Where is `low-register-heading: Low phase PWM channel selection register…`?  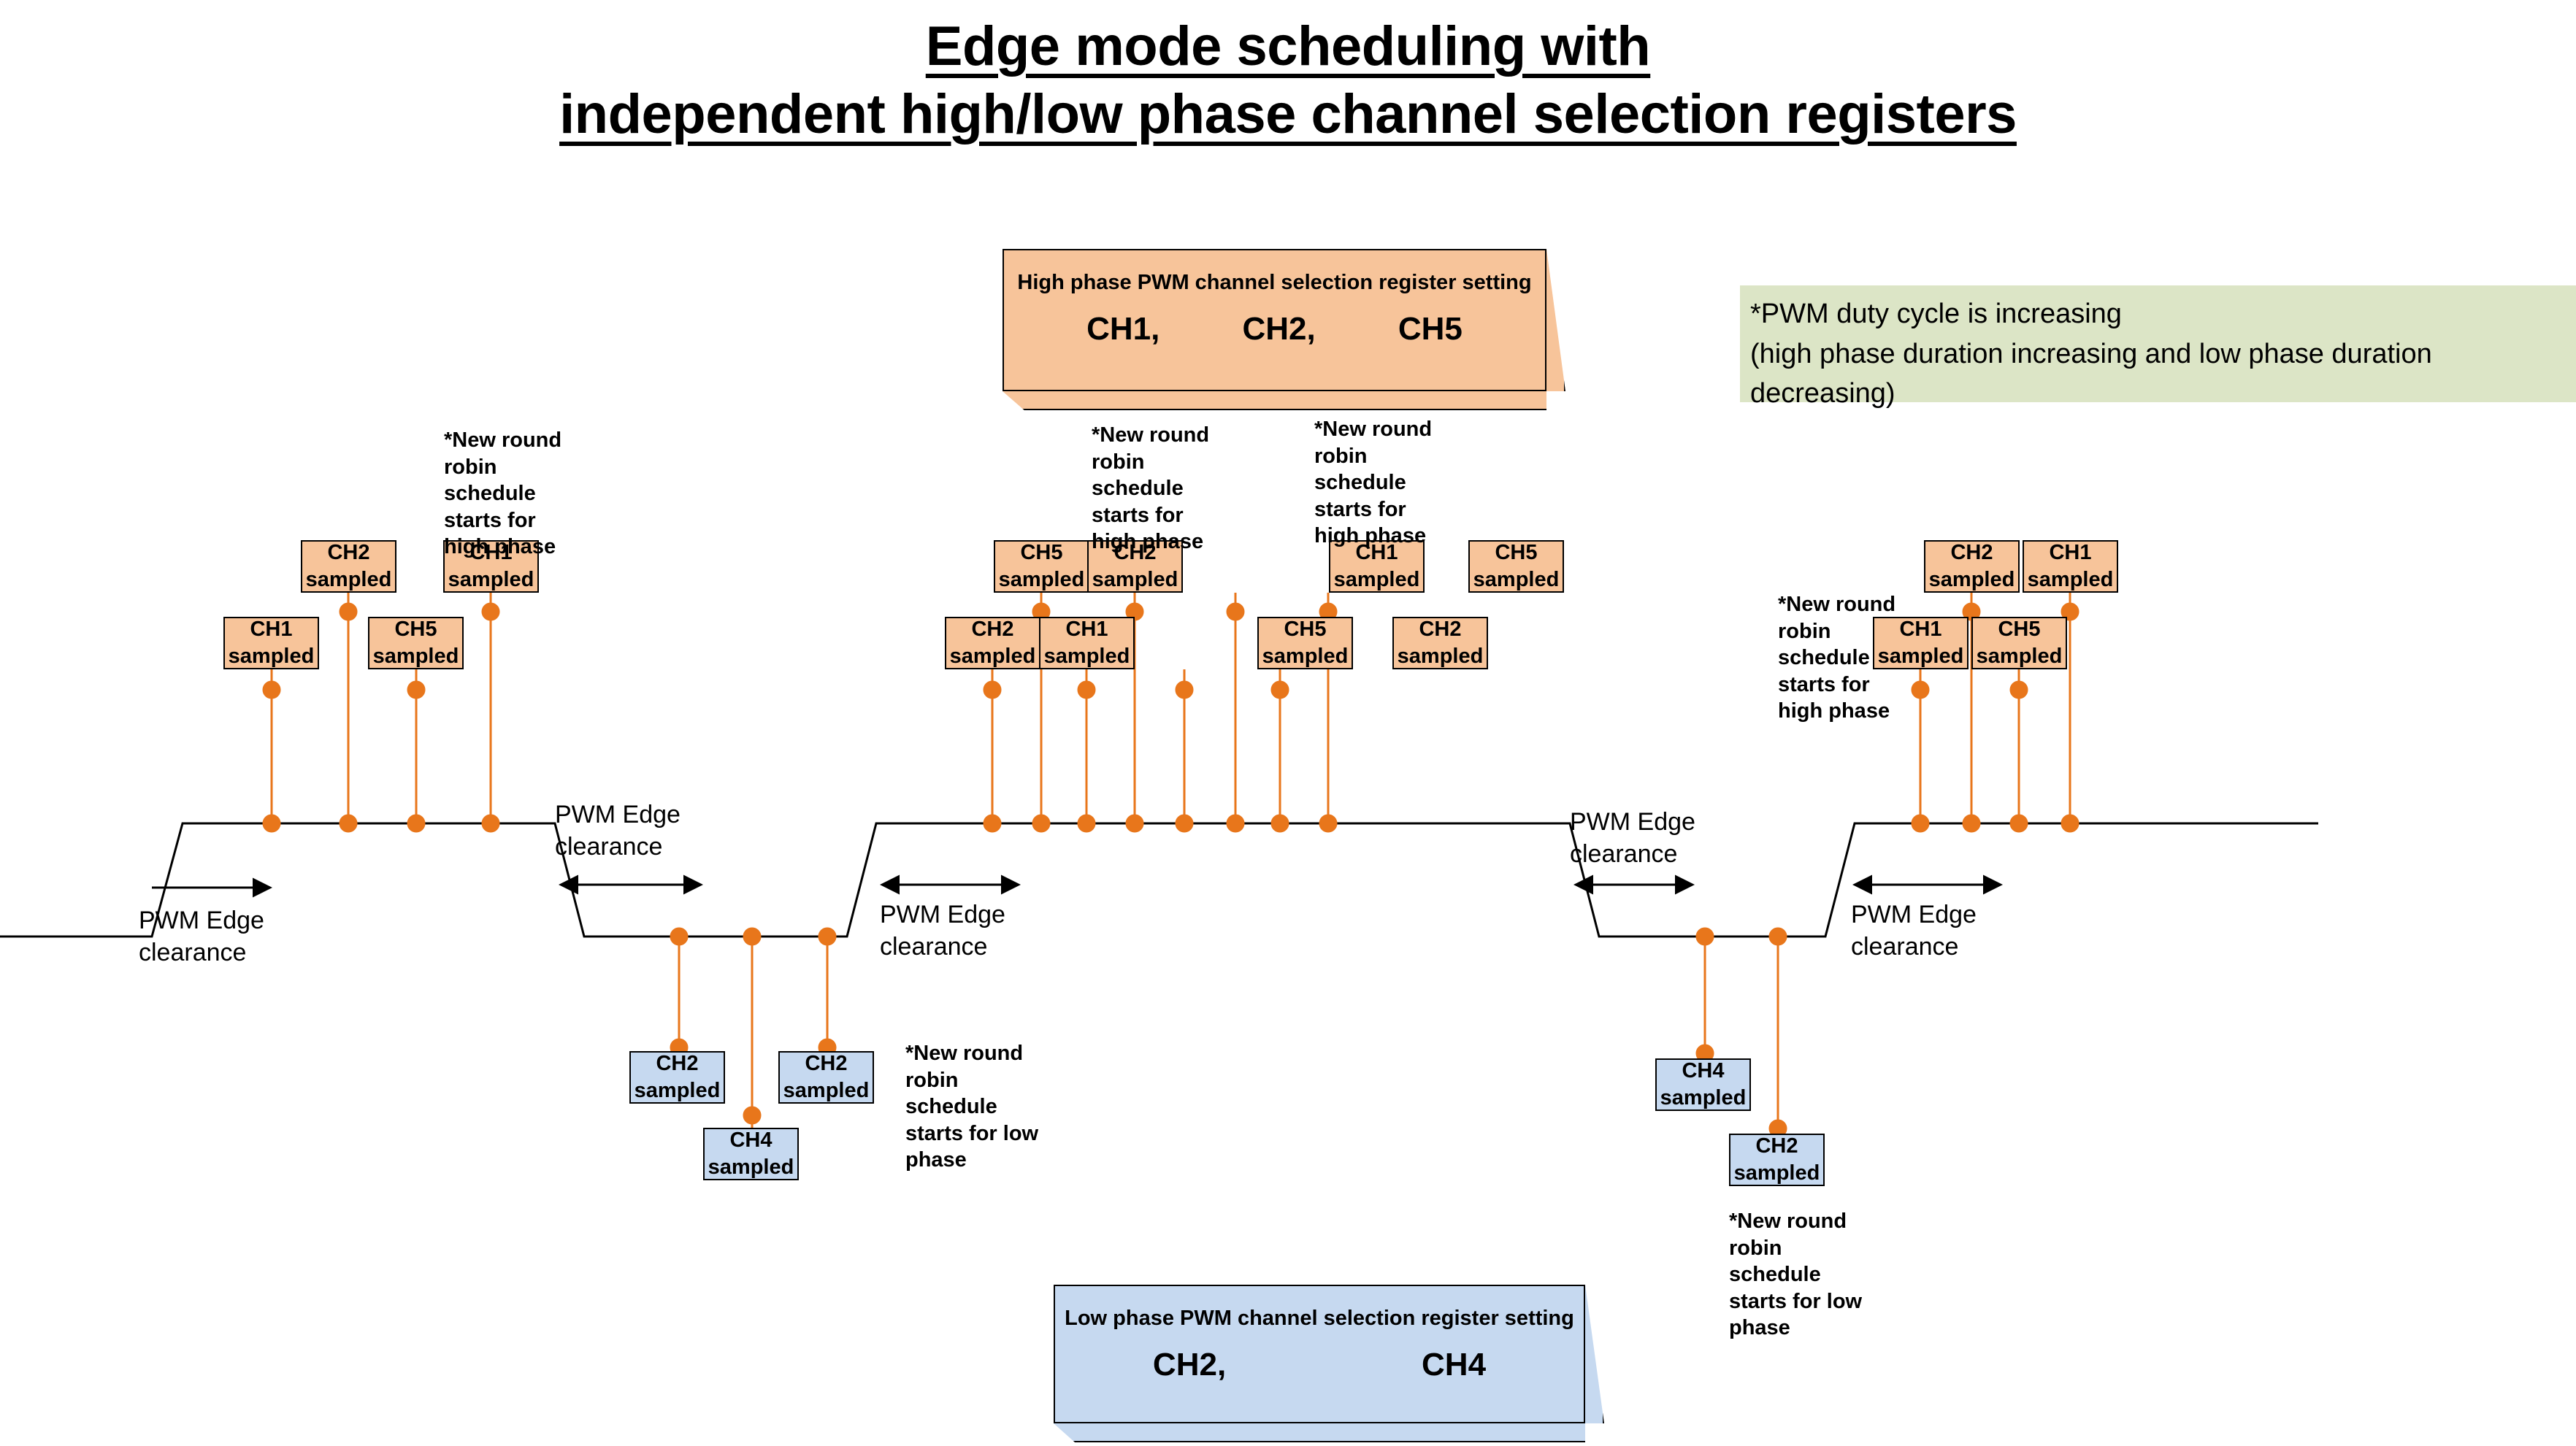 low-register-heading: Low phase PWM channel selection register… is located at coordinates (1319, 1318).